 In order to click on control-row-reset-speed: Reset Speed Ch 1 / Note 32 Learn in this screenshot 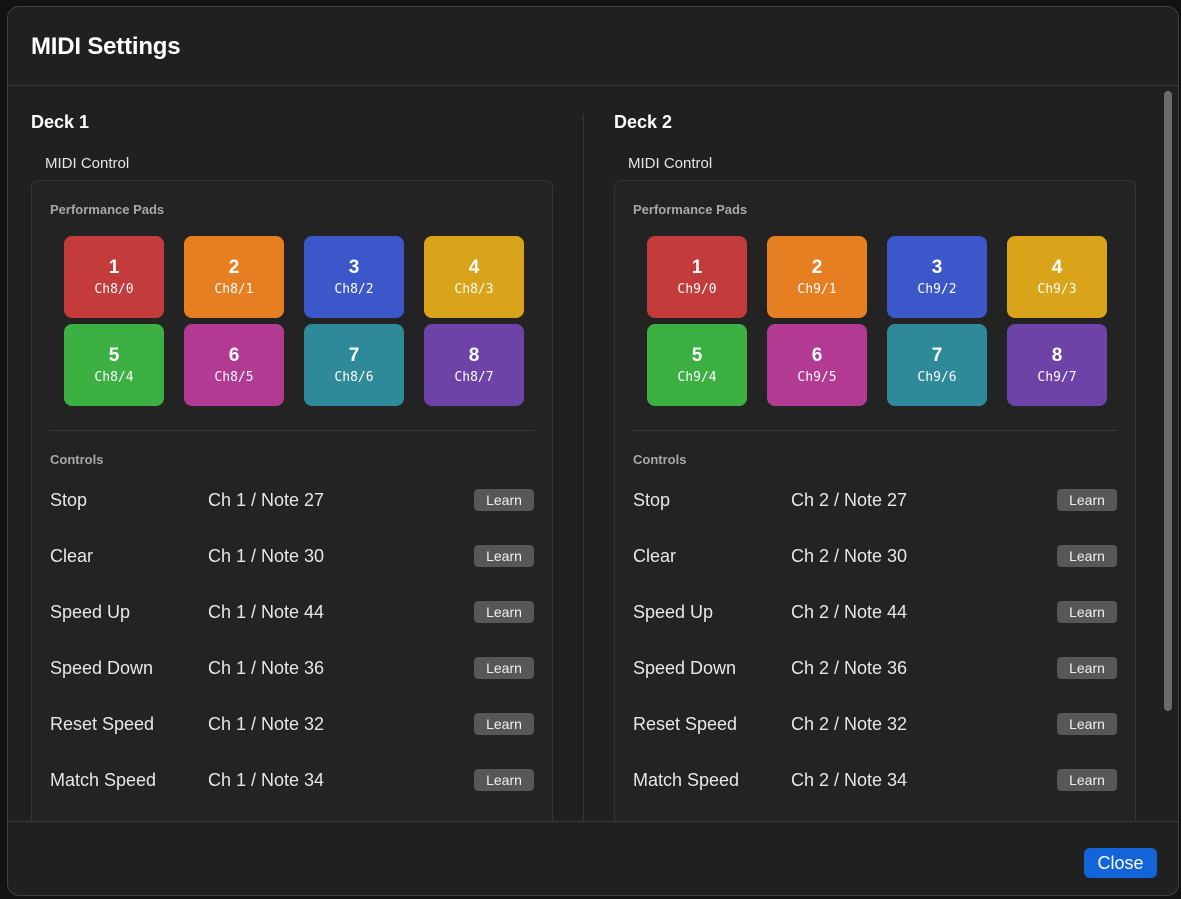, I will do `click(292, 724)`.